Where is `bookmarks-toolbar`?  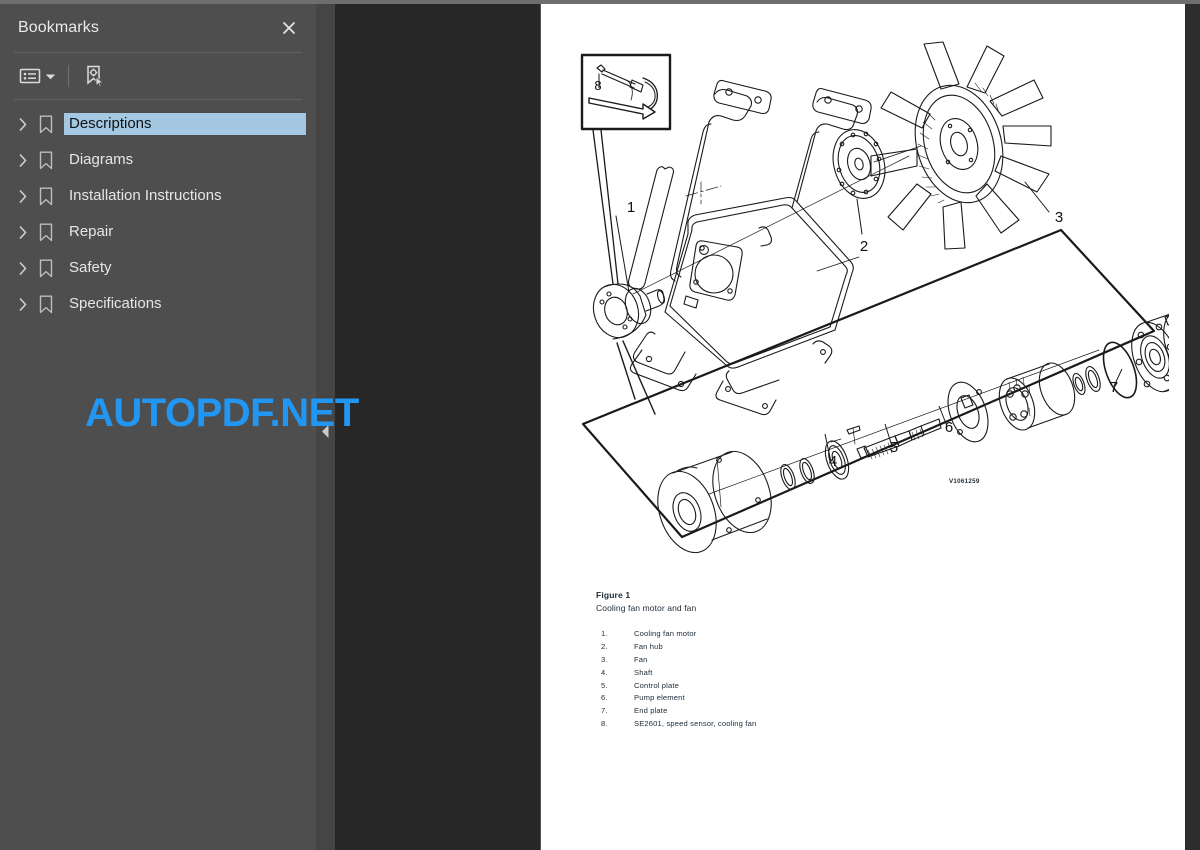 bookmarks-toolbar is located at coordinates (158, 76).